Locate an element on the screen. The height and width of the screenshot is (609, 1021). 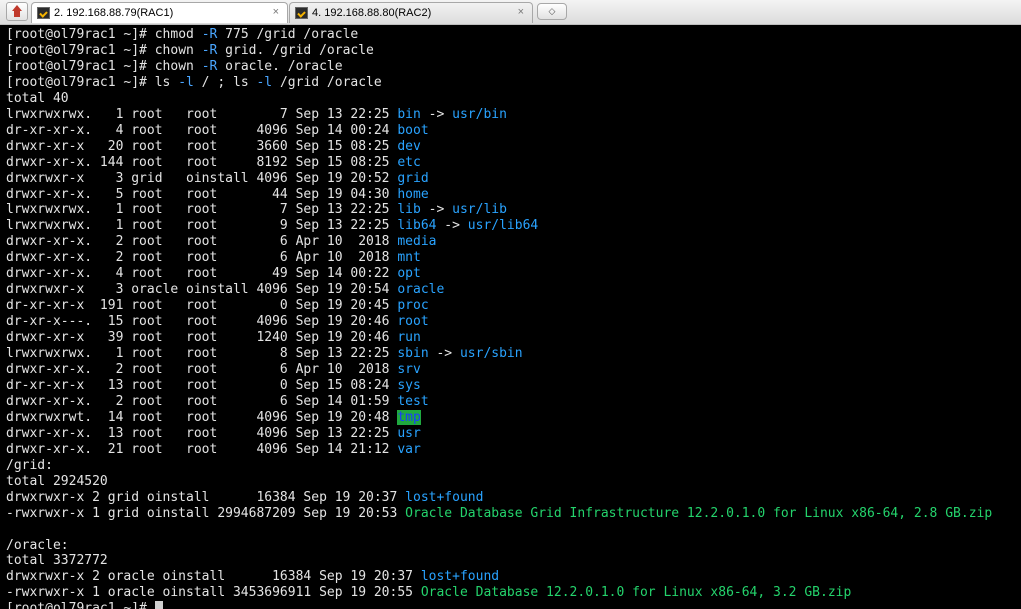
section-header: /grid: is located at coordinates (29, 465).